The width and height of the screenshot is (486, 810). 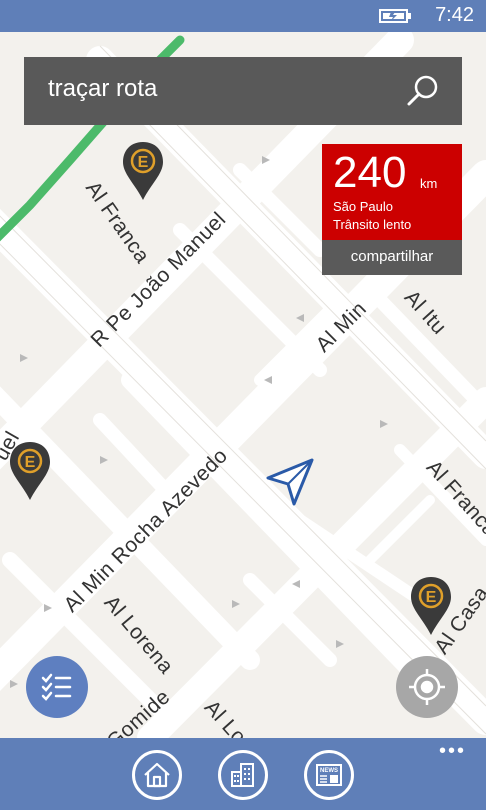 I want to click on traffic-status: Trânsito lento, so click(x=372, y=224).